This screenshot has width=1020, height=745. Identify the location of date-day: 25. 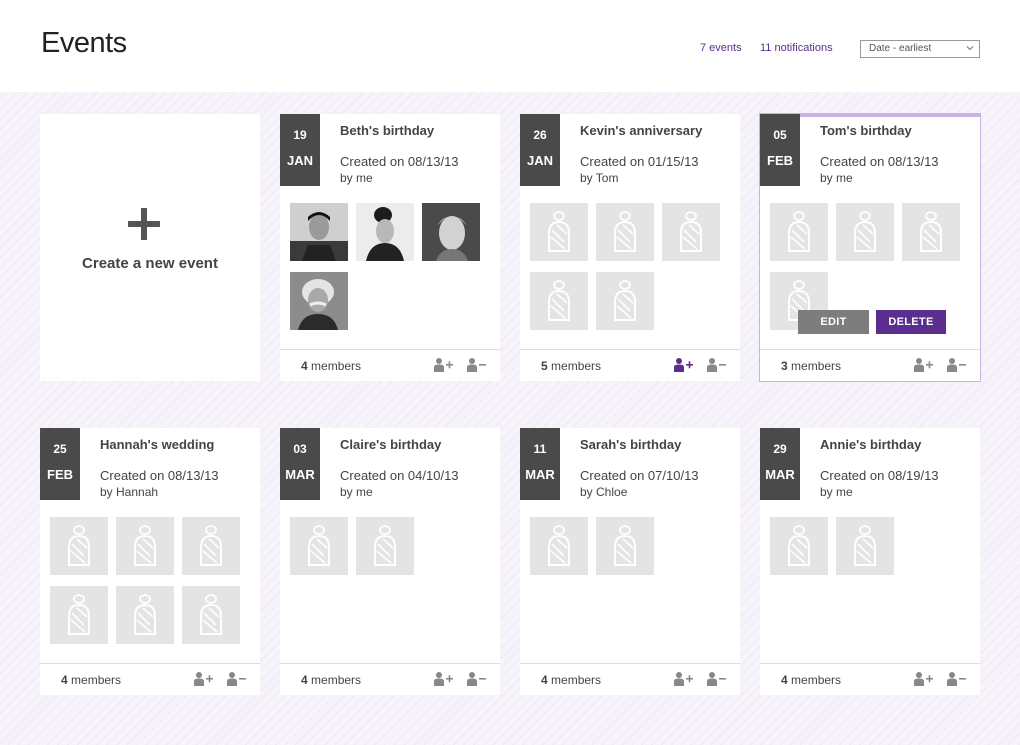
(60, 449).